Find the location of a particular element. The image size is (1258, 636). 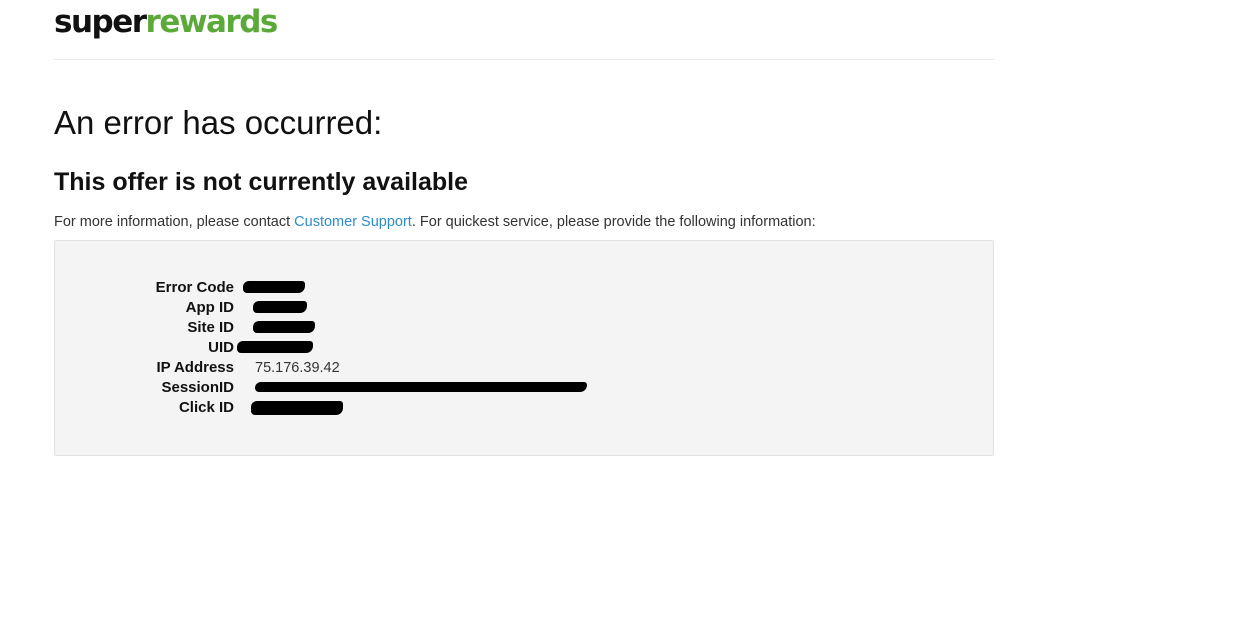

logo-word-super: super is located at coordinates (100, 22).